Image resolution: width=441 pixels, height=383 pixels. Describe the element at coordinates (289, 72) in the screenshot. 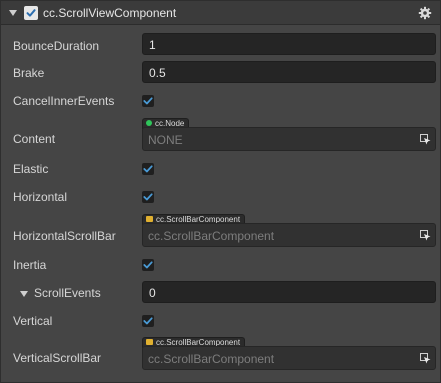

I see `brake-input: 0.5` at that location.